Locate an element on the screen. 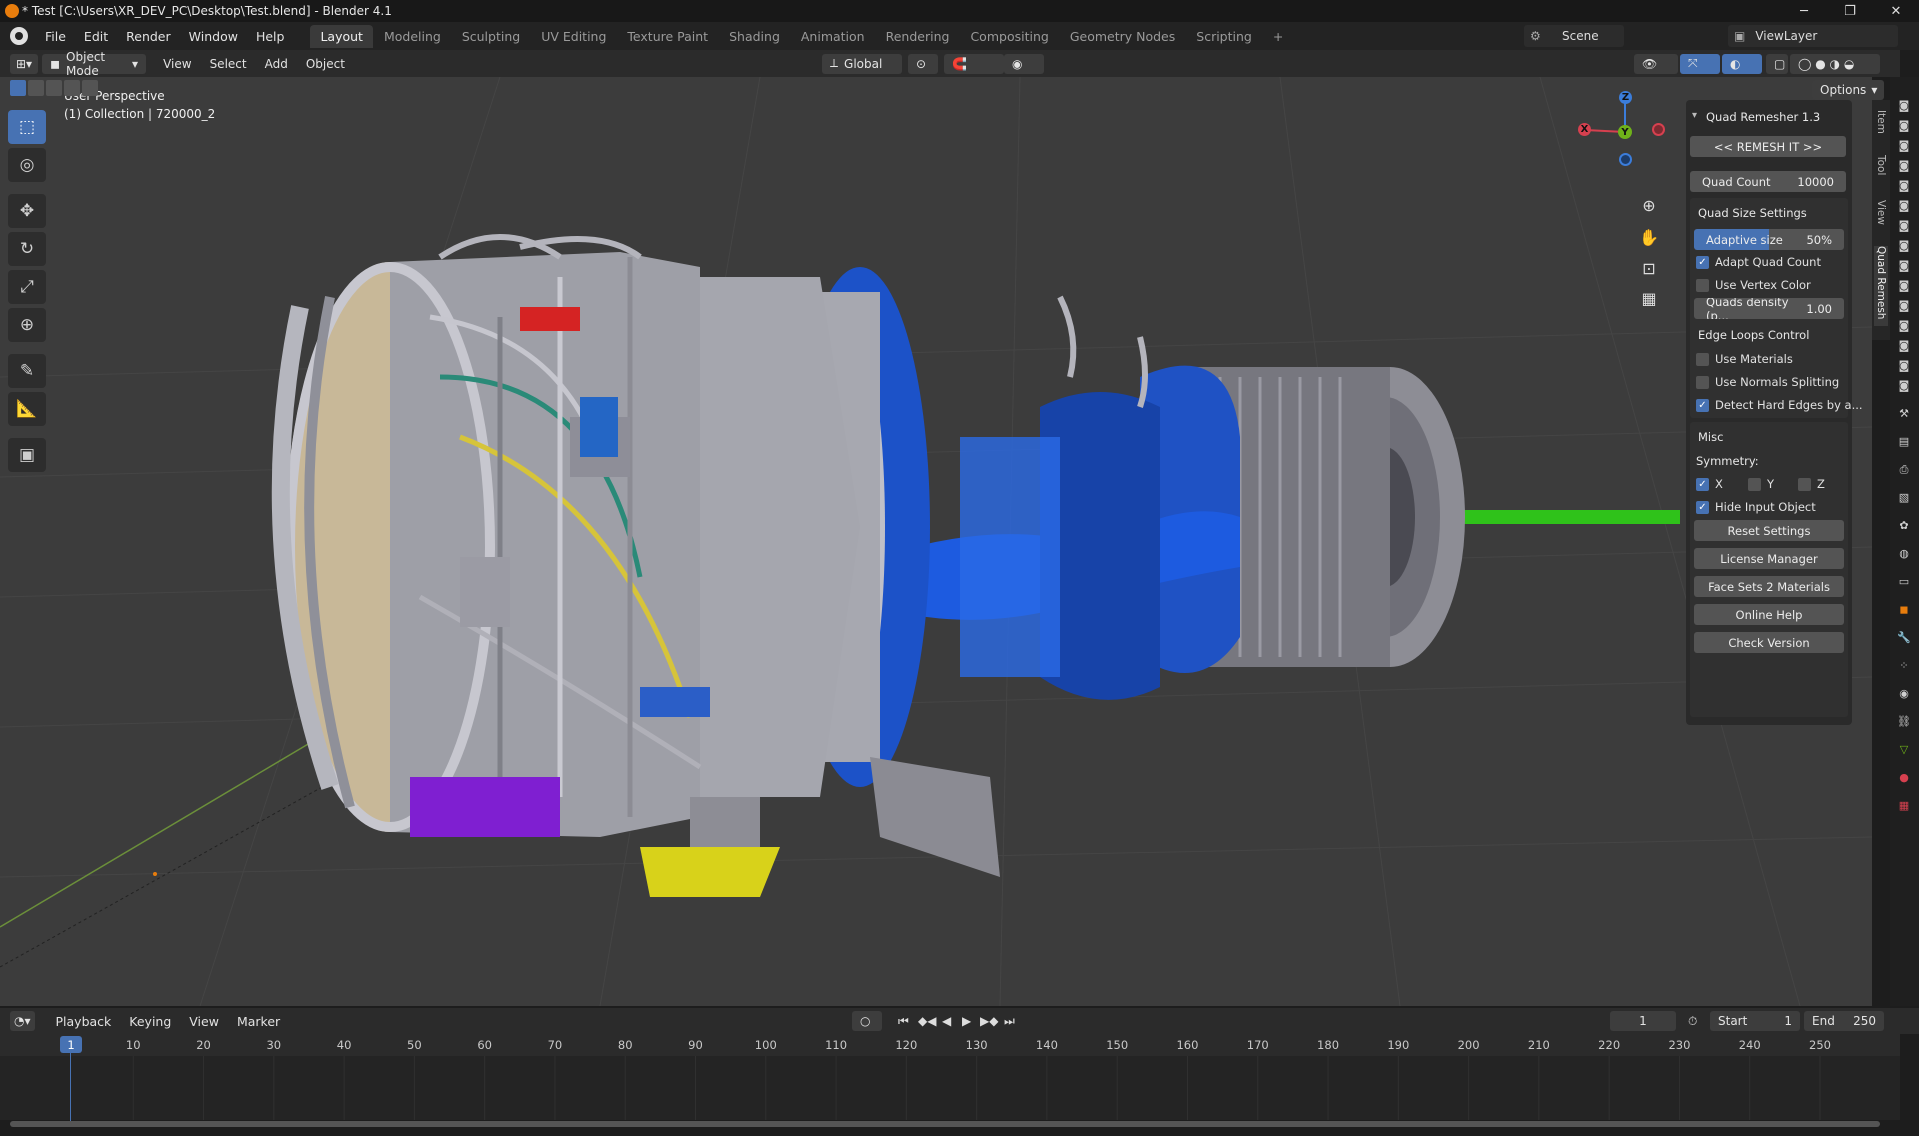 The height and width of the screenshot is (1136, 1919). gizmo-y-axis: Y is located at coordinates (1625, 132).